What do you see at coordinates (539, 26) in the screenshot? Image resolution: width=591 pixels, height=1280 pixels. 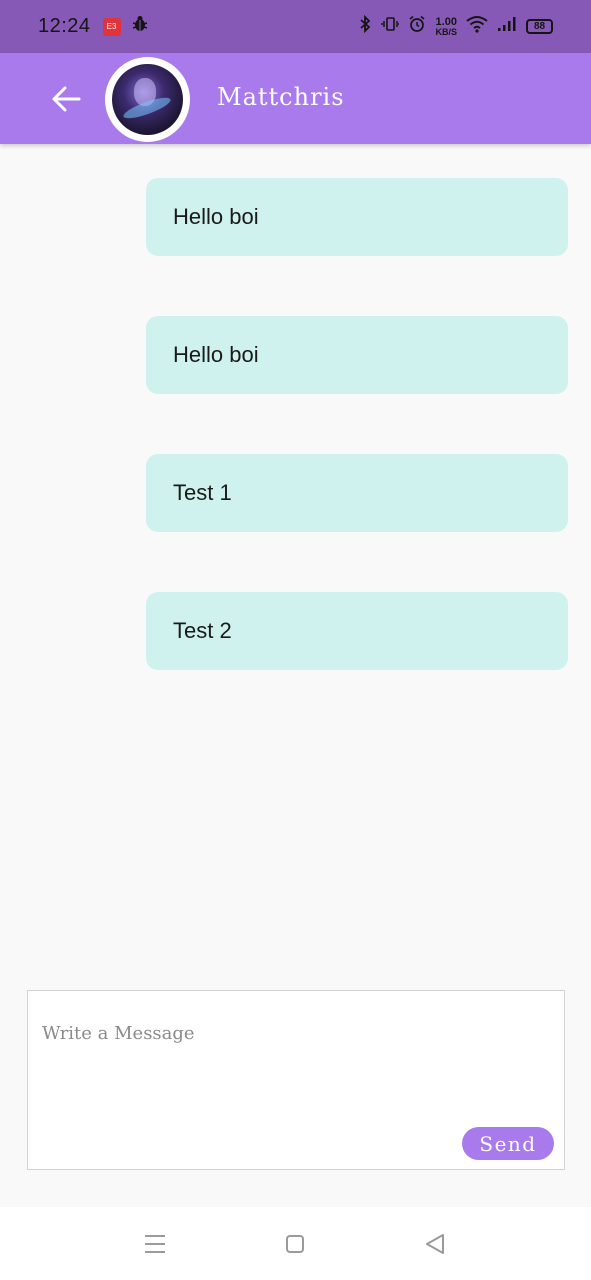 I see `battery-indicator: 88` at bounding box center [539, 26].